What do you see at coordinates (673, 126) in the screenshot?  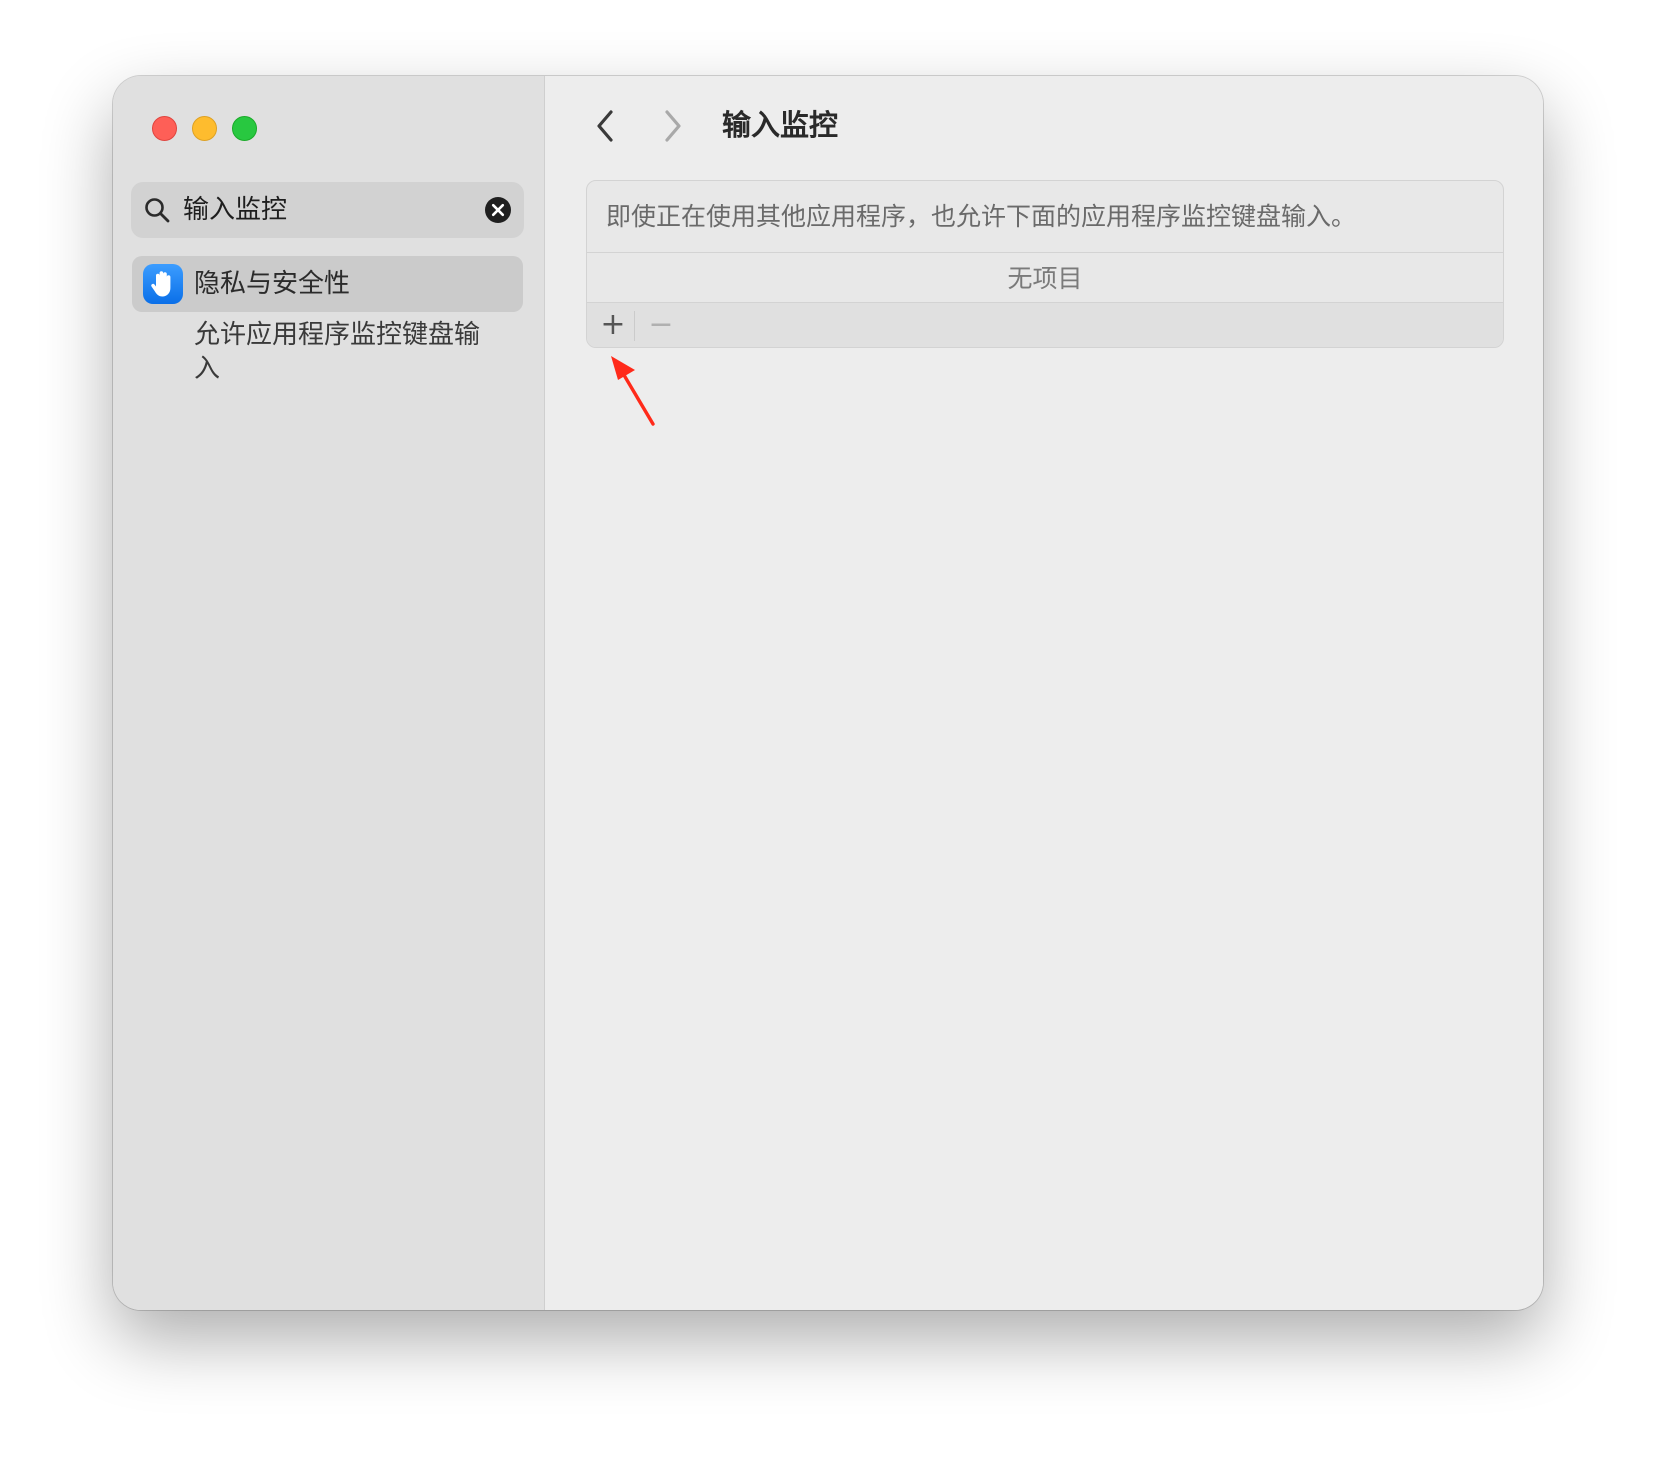 I see `chevron-right-icon` at bounding box center [673, 126].